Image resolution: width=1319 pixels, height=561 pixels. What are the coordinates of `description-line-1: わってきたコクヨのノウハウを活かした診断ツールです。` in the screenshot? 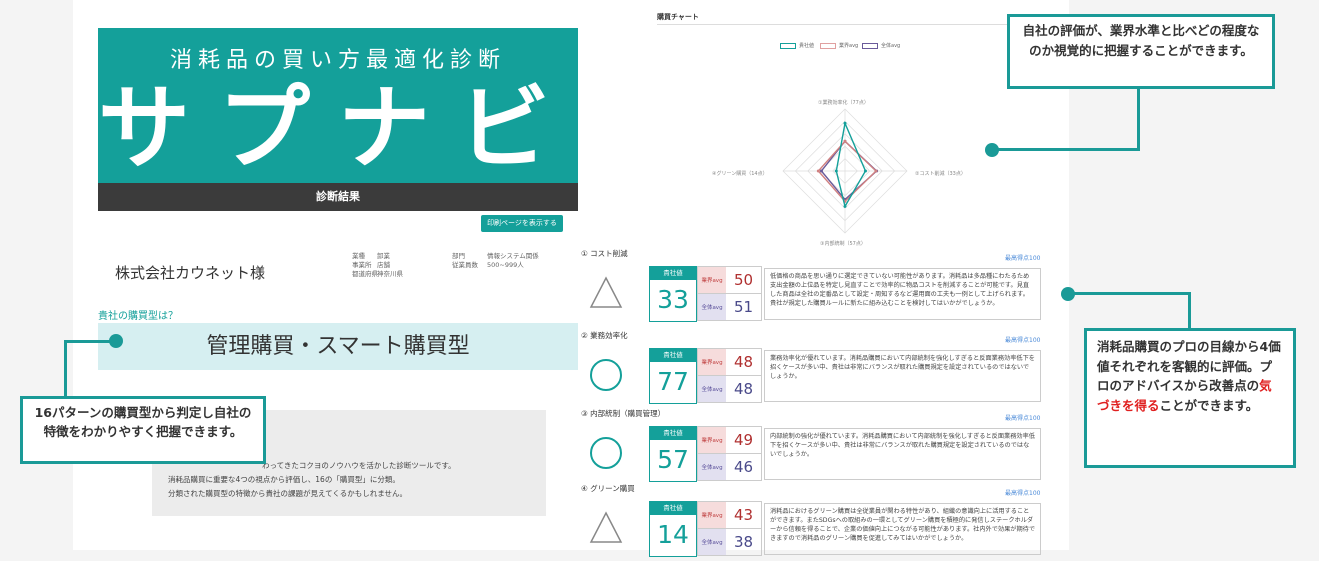 It's located at (359, 465).